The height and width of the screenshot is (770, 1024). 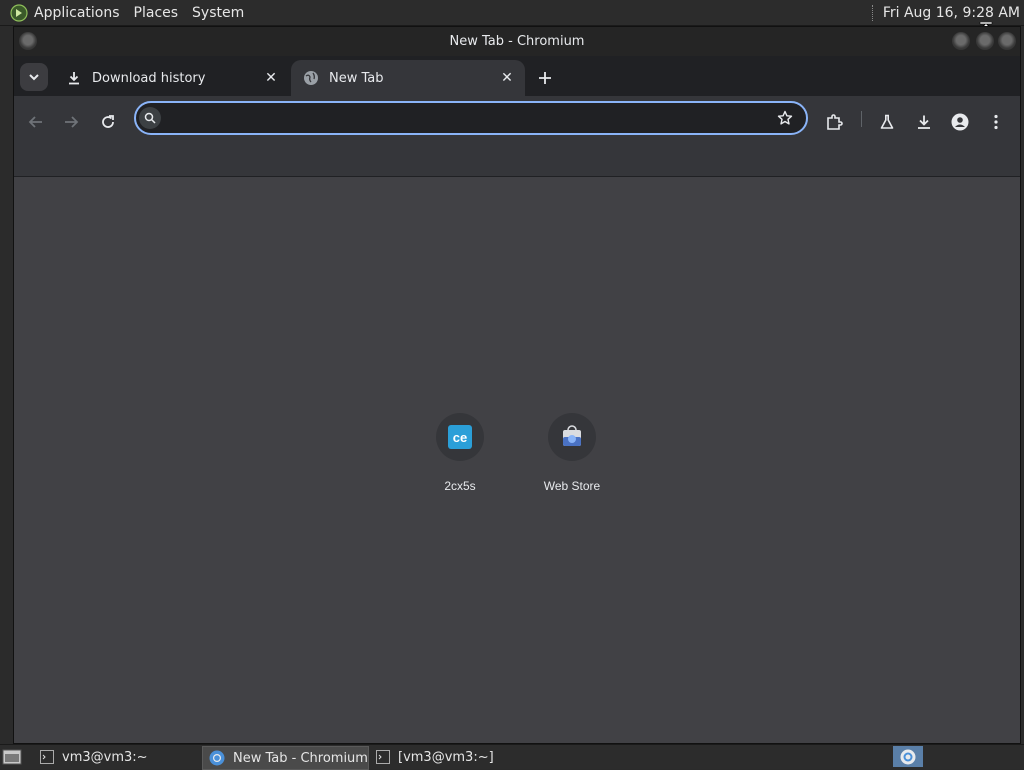 What do you see at coordinates (446, 757) in the screenshot?
I see `taskbar-item-label: [vm3@vm3:~]` at bounding box center [446, 757].